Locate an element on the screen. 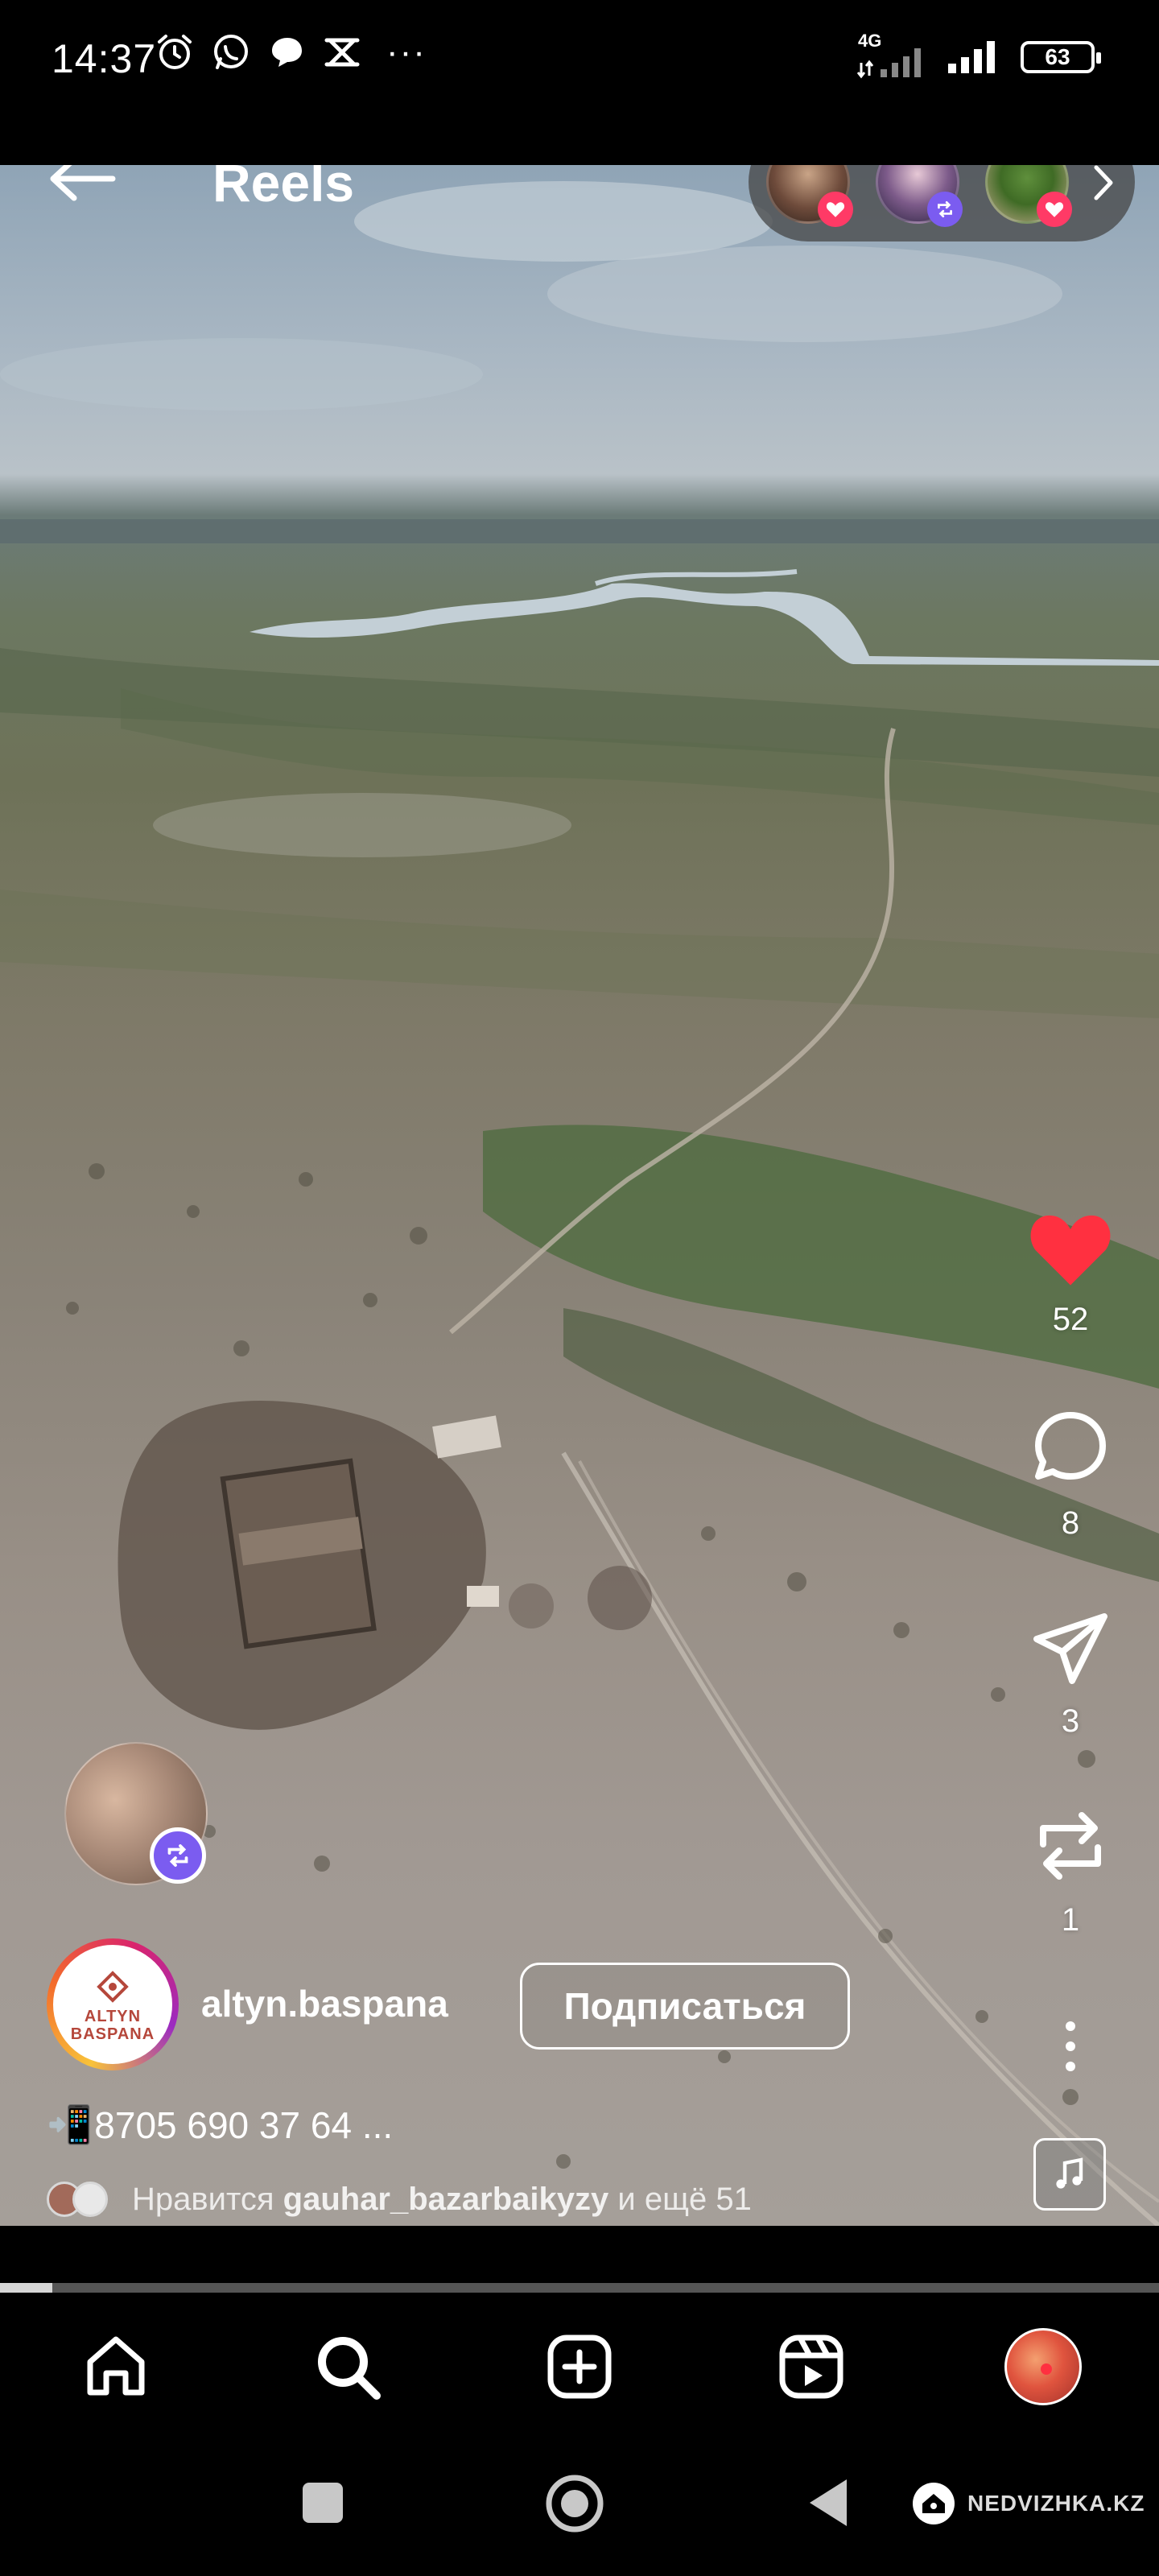 The height and width of the screenshot is (2576, 1159). like-count: 52 is located at coordinates (1070, 1319).